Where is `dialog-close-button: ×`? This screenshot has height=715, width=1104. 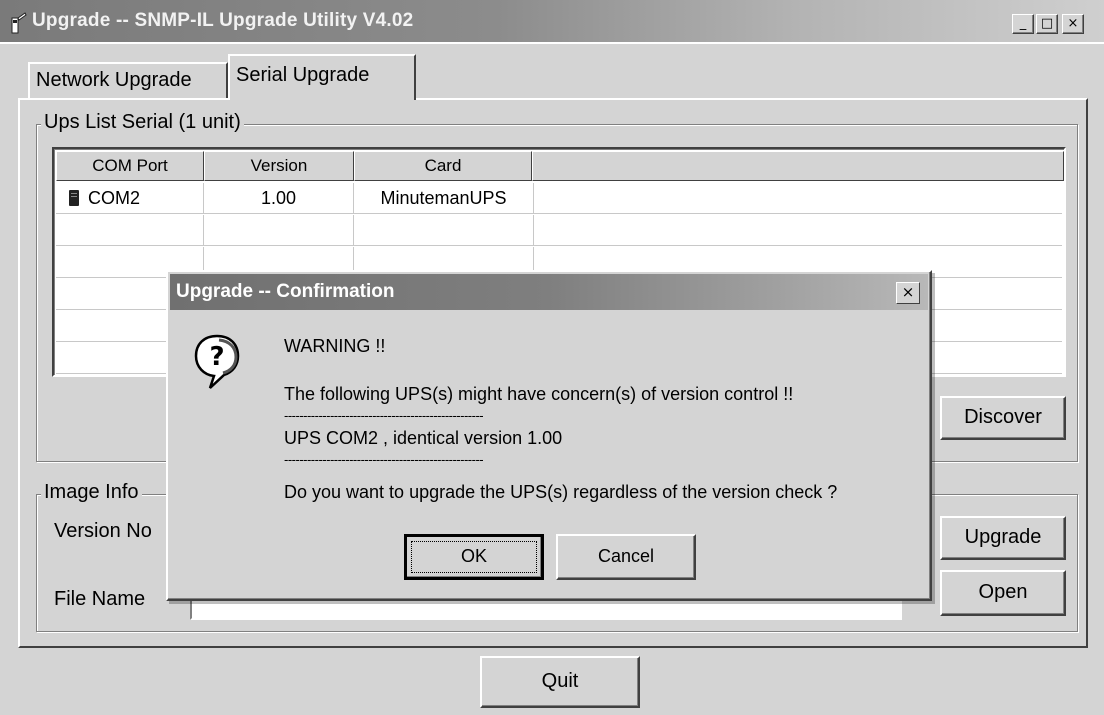
dialog-close-button: × is located at coordinates (908, 293).